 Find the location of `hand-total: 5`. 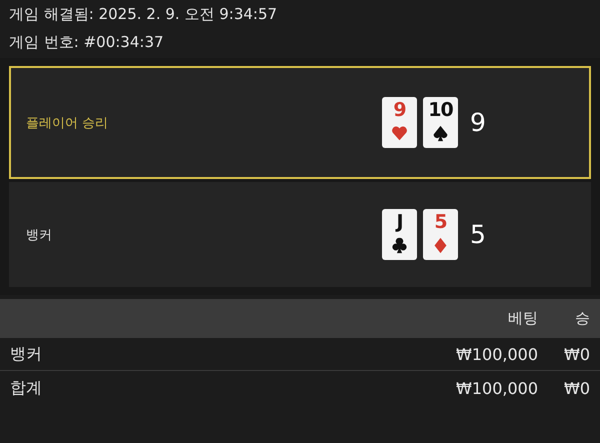

hand-total: 5 is located at coordinates (478, 234).